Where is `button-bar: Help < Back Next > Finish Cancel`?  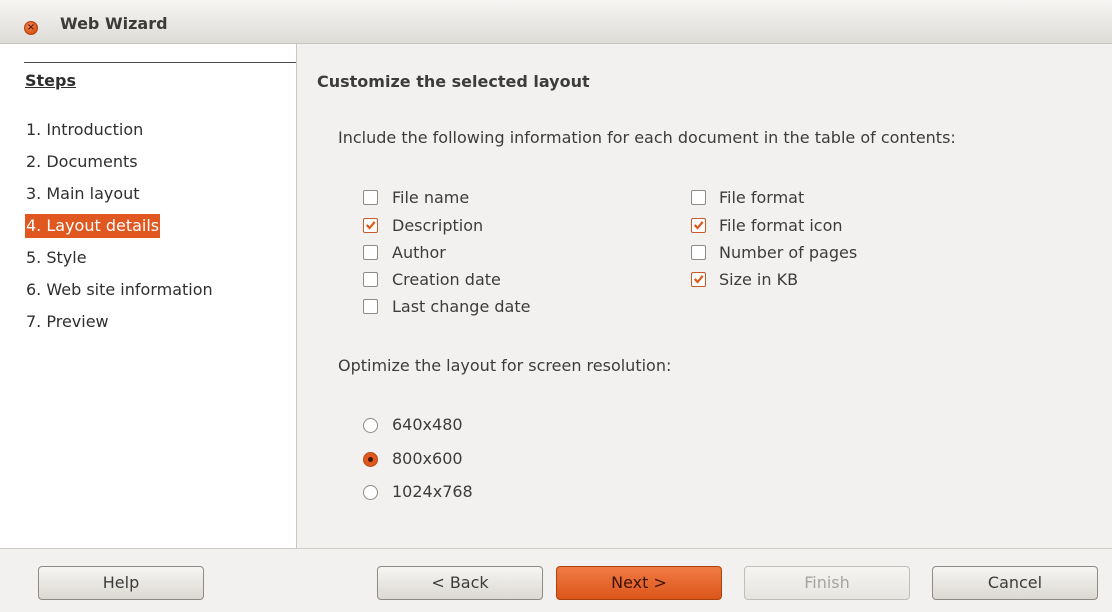
button-bar: Help < Back Next > Finish Cancel is located at coordinates (556, 580).